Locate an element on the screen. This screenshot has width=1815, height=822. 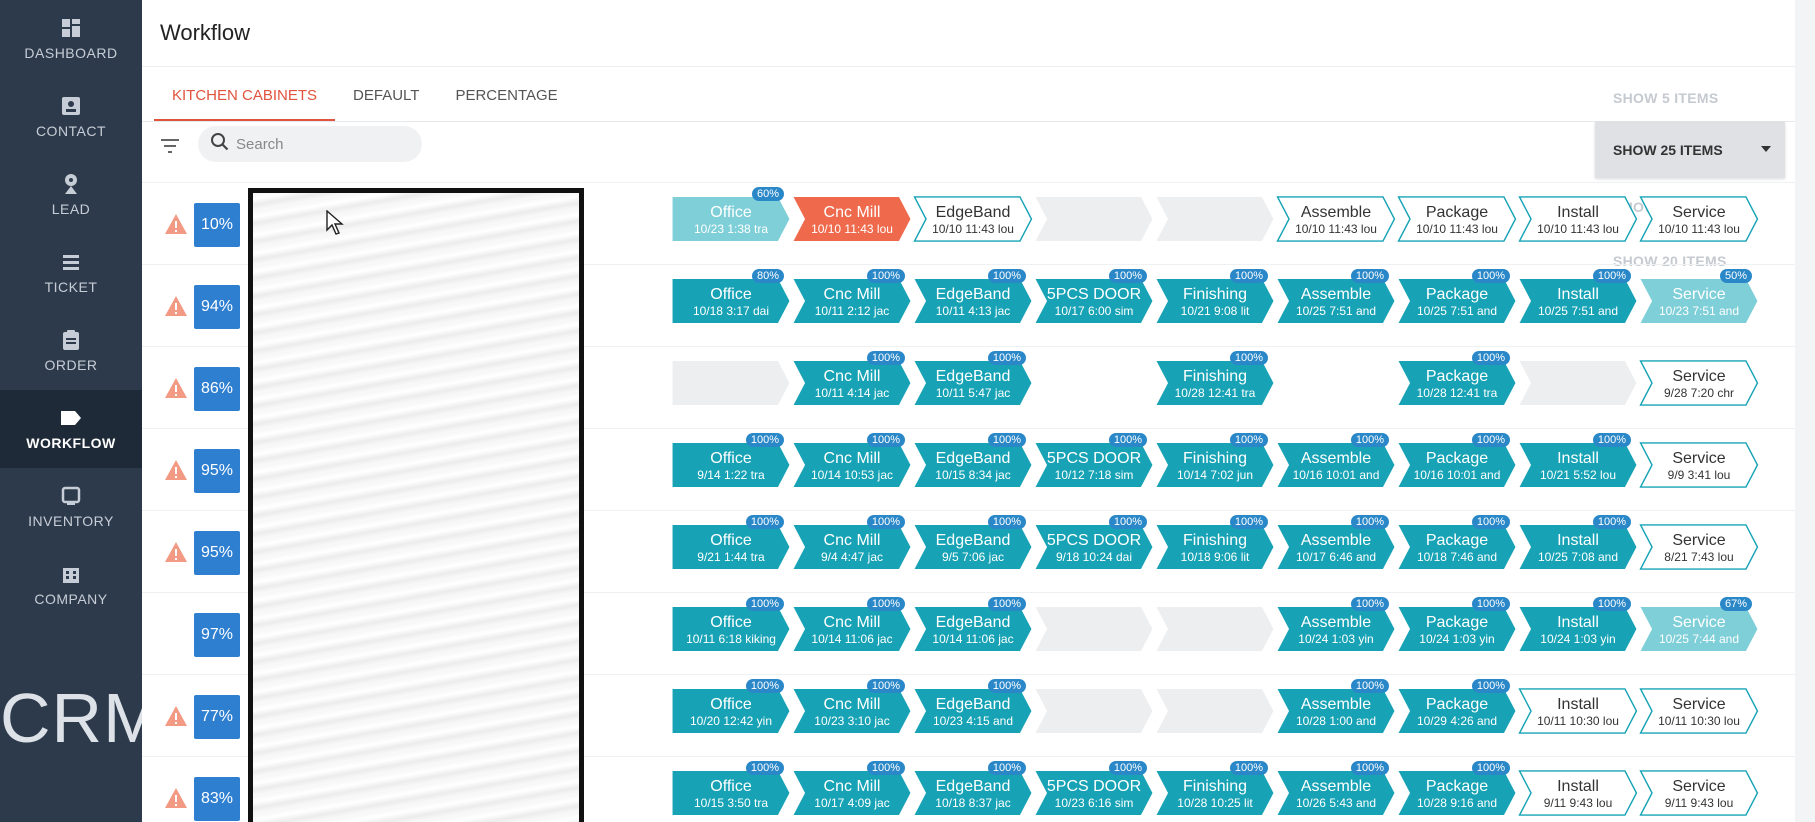
tab-percentage: PERCENTAGE is located at coordinates (506, 100).